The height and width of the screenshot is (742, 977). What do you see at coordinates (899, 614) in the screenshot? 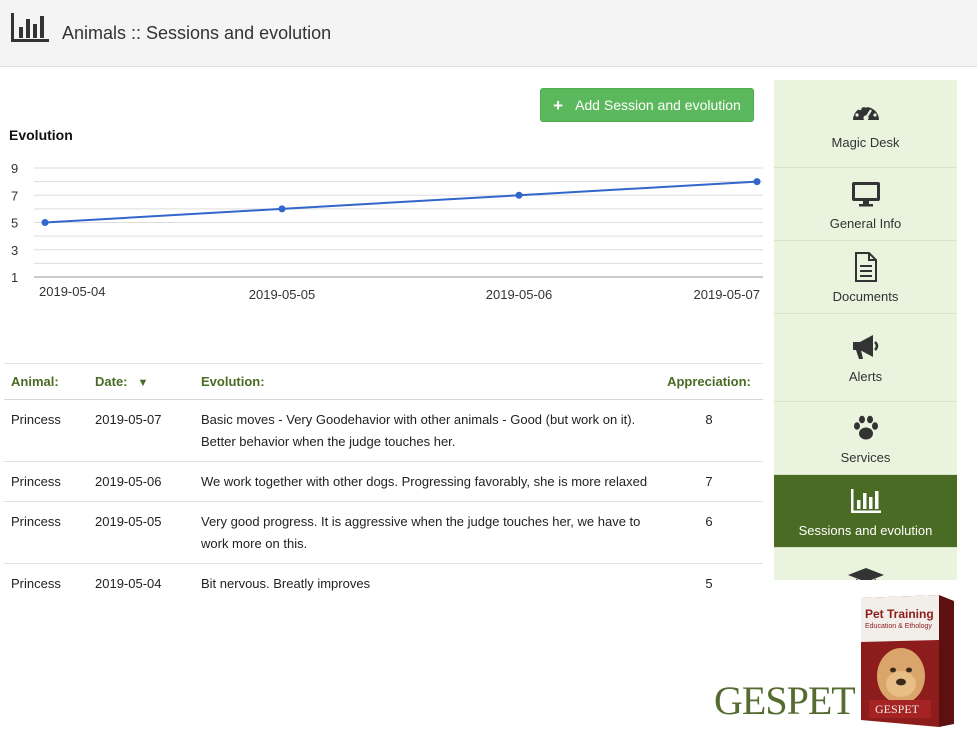
I see `product-title: Pet Training` at bounding box center [899, 614].